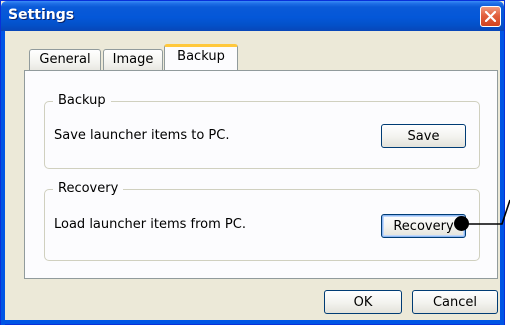  Describe the element at coordinates (252, 322) in the screenshot. I see `window-frame-bottom` at that location.